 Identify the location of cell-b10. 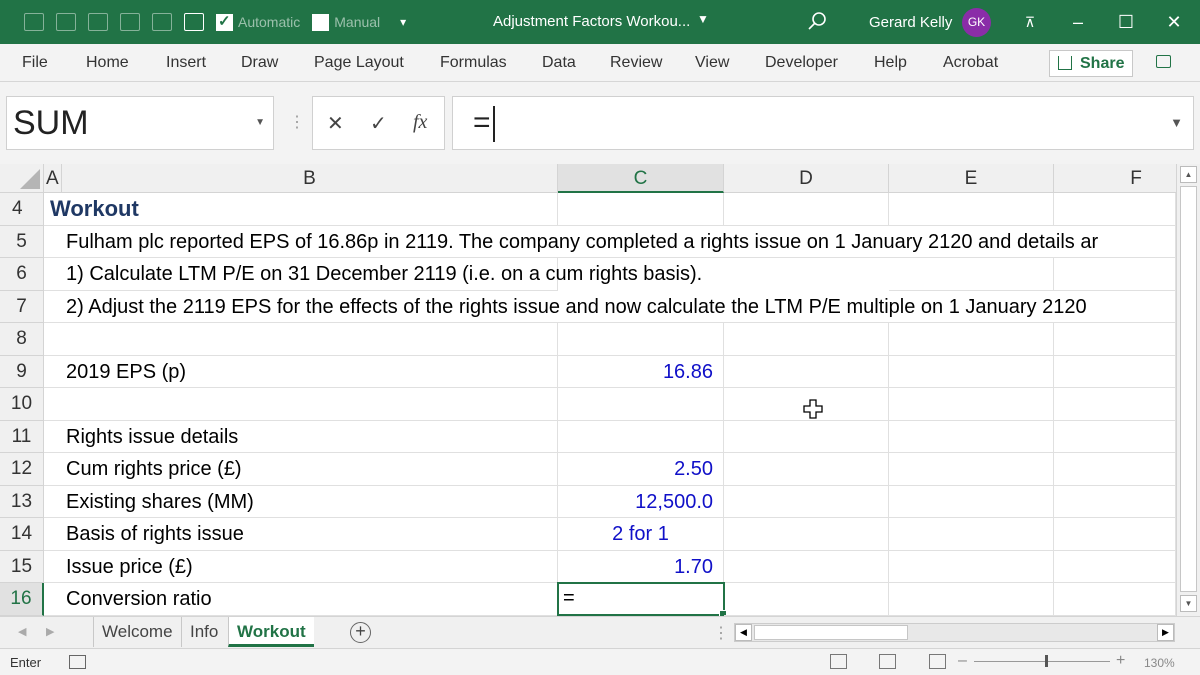
(301, 404).